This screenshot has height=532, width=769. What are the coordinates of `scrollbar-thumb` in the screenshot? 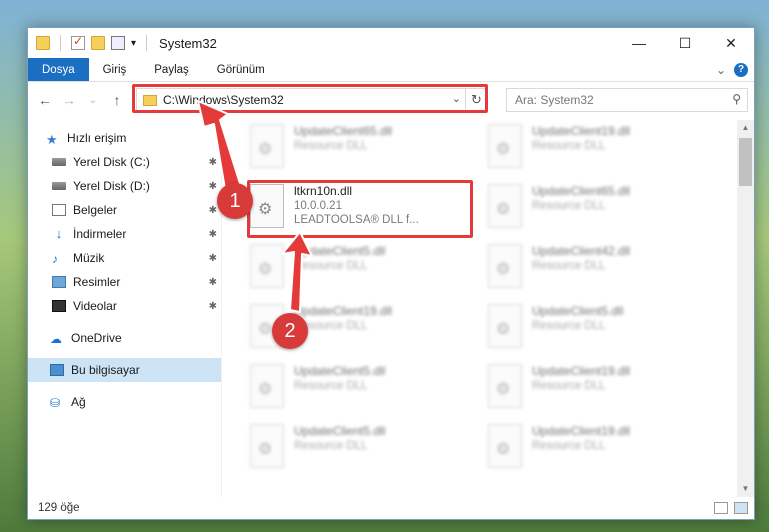 It's located at (745, 162).